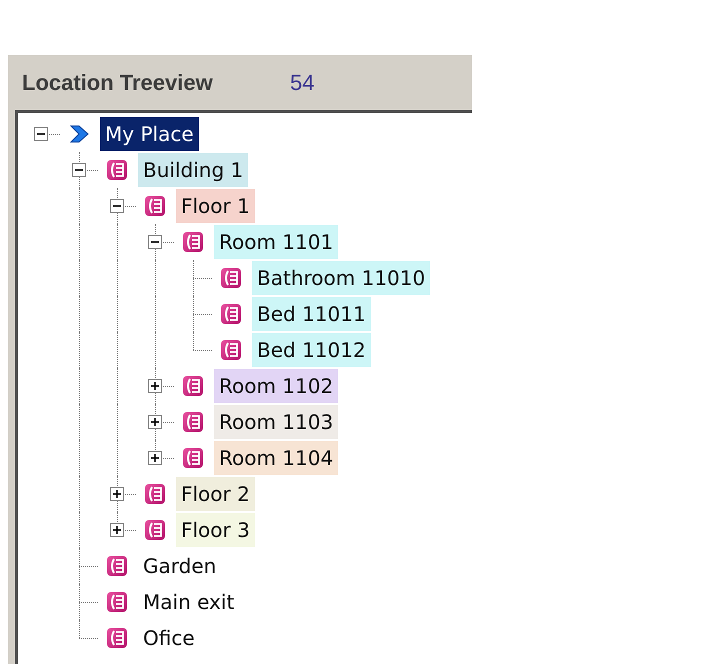 This screenshot has height=664, width=710. What do you see at coordinates (149, 134) in the screenshot?
I see `tree-item: My Place` at bounding box center [149, 134].